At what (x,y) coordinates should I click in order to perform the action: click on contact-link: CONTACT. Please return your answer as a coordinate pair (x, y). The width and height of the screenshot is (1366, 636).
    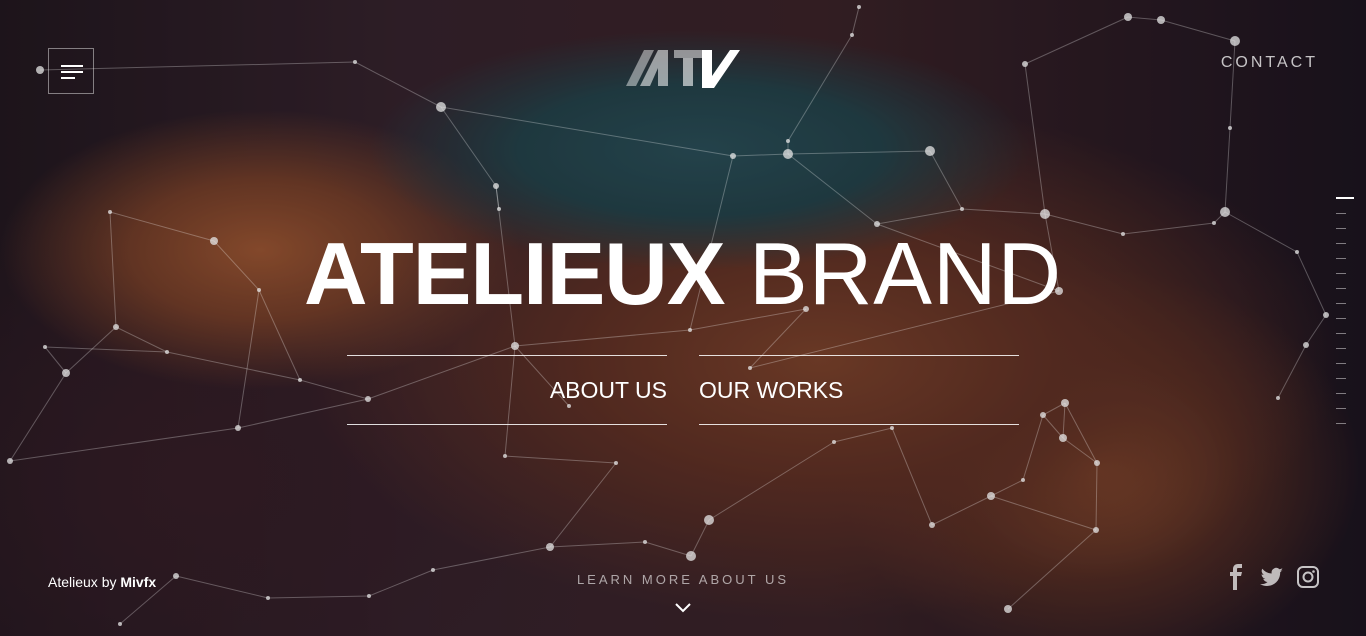
    Looking at the image, I should click on (1269, 63).